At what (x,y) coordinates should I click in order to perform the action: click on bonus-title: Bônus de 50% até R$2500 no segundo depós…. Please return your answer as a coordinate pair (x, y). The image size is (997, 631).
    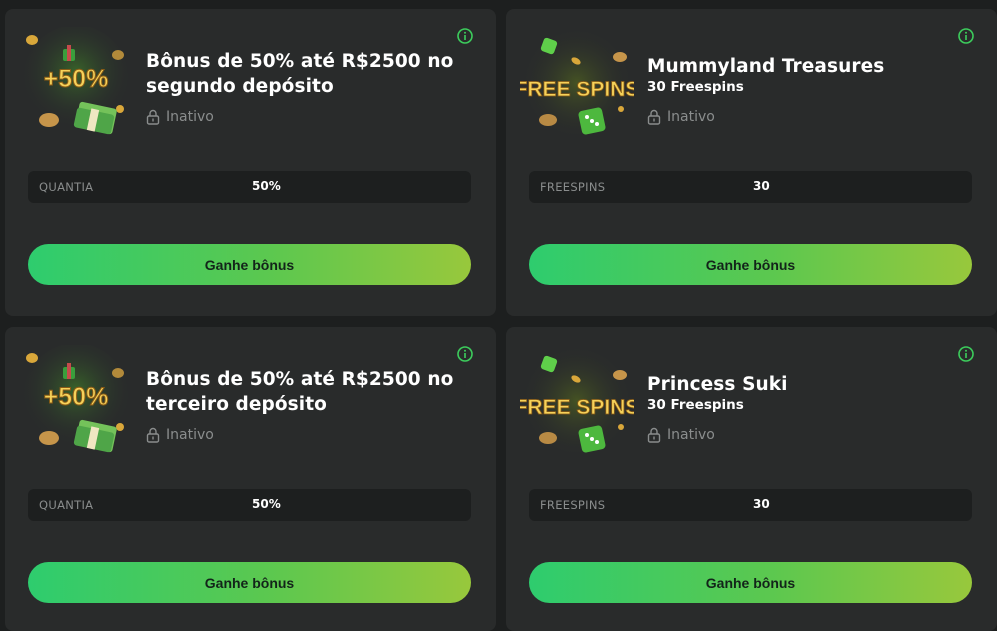
    Looking at the image, I should click on (300, 74).